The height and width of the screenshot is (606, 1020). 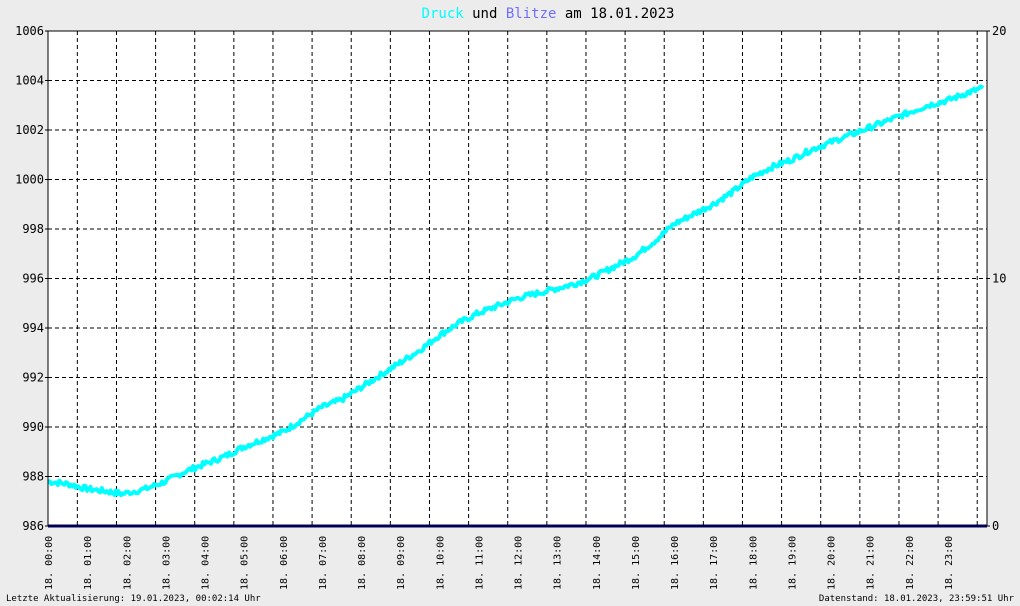 What do you see at coordinates (753, 563) in the screenshot?
I see `x-tick-label: 18. 18:00` at bounding box center [753, 563].